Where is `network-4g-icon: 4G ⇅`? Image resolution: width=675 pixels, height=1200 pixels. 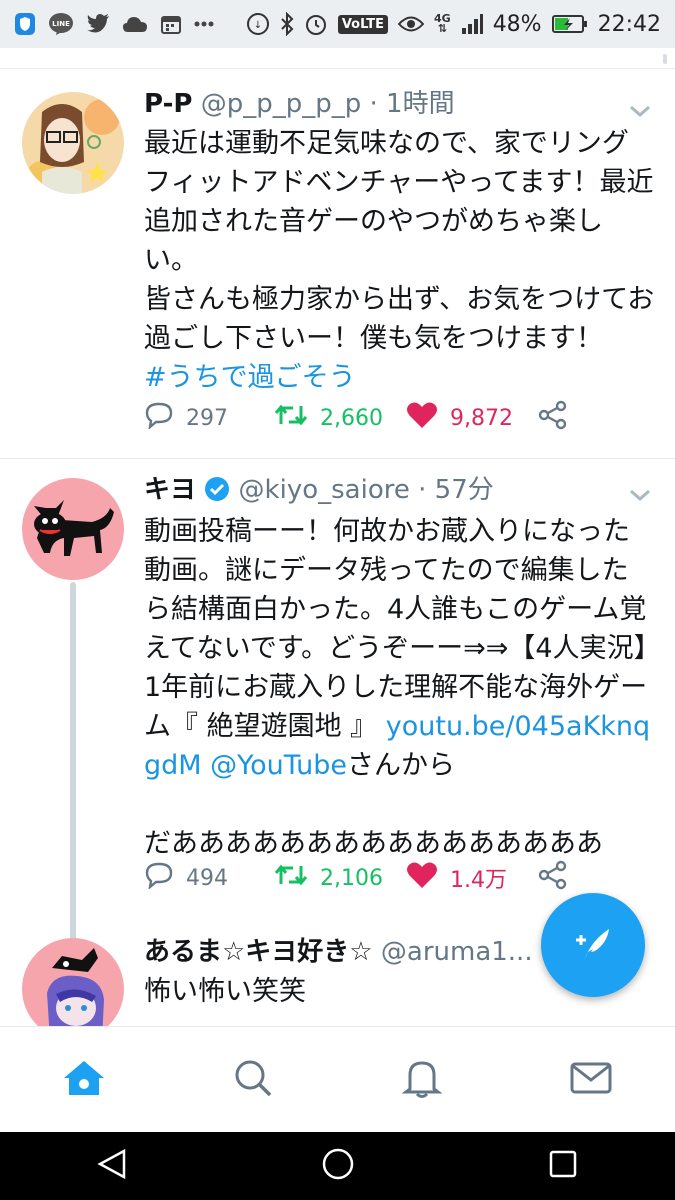 network-4g-icon: 4G ⇅ is located at coordinates (442, 24).